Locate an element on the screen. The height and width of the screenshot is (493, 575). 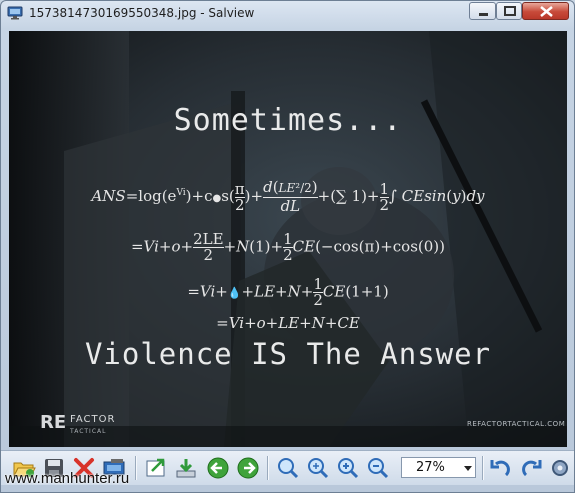
close-icon is located at coordinates (546, 11).